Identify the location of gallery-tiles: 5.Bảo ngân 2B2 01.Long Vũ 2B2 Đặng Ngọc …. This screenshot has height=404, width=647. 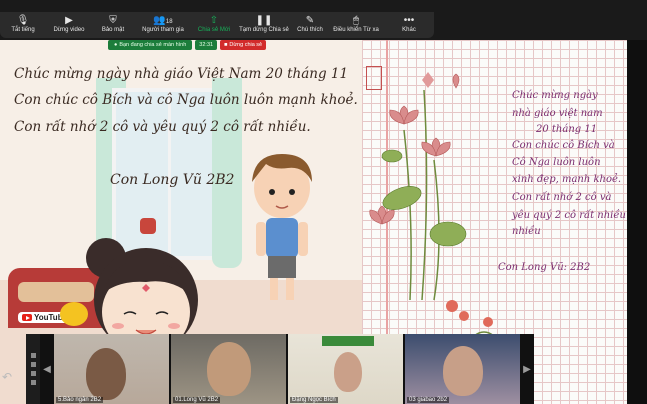
(287, 369).